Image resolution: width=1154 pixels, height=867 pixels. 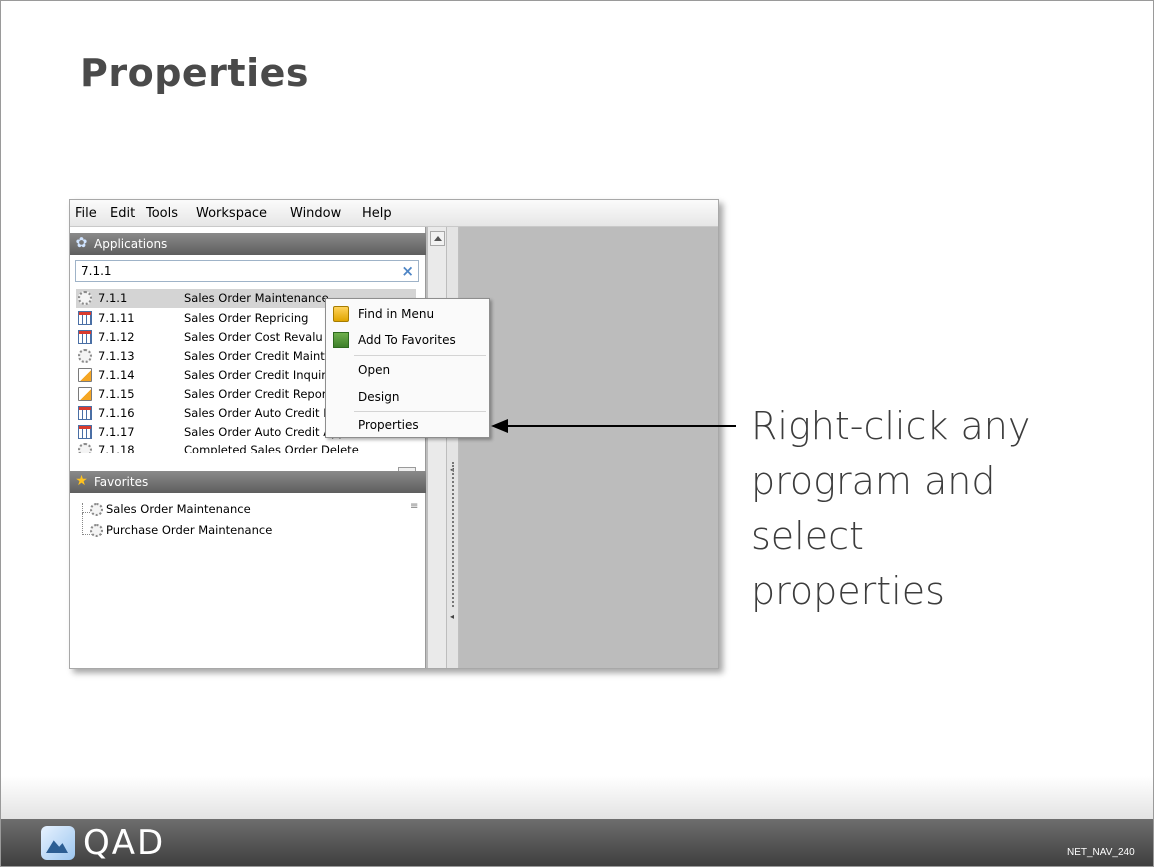 What do you see at coordinates (116, 394) in the screenshot?
I see `app-code: 7.1.15` at bounding box center [116, 394].